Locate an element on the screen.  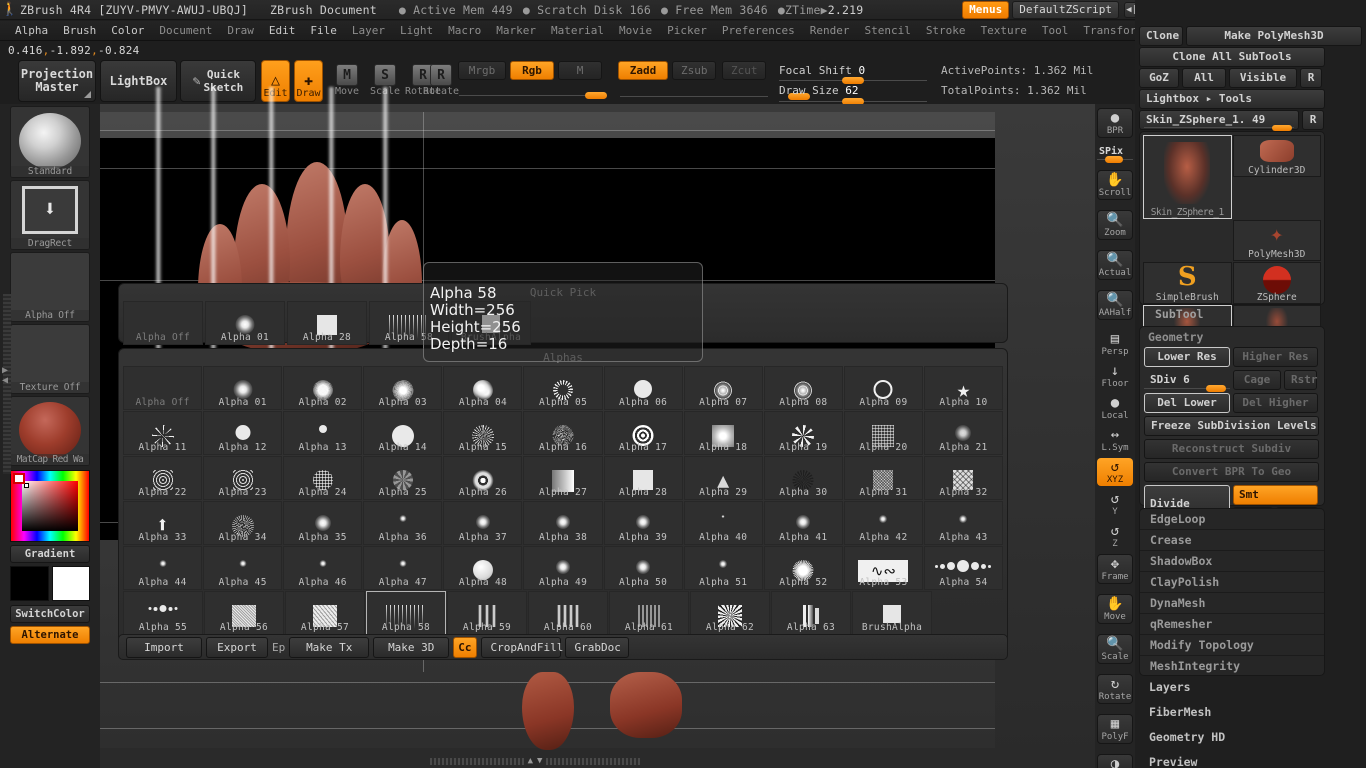
secondary-color-swatch is located at coordinates (70, 583).